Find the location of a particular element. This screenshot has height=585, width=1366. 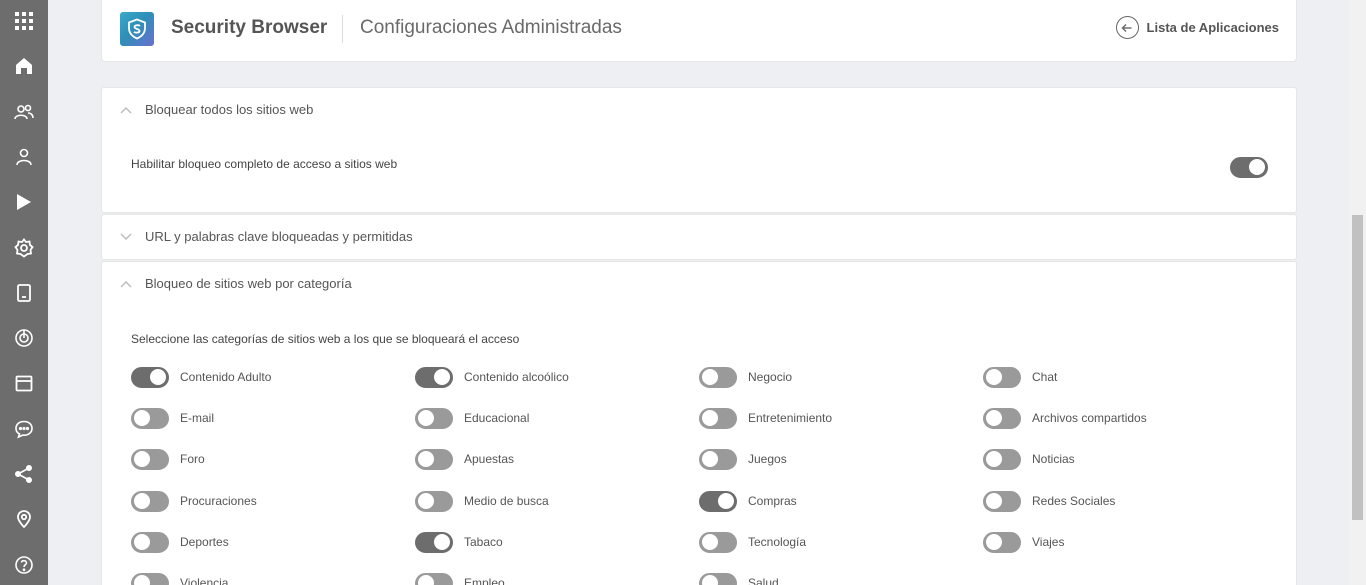

app-title: Security Browser is located at coordinates (249, 27).